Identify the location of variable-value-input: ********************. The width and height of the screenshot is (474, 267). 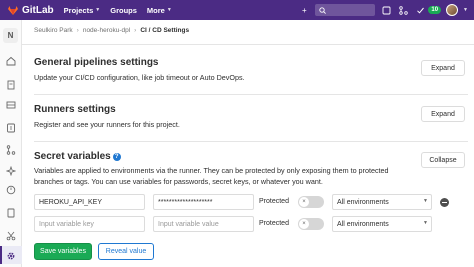
(203, 202).